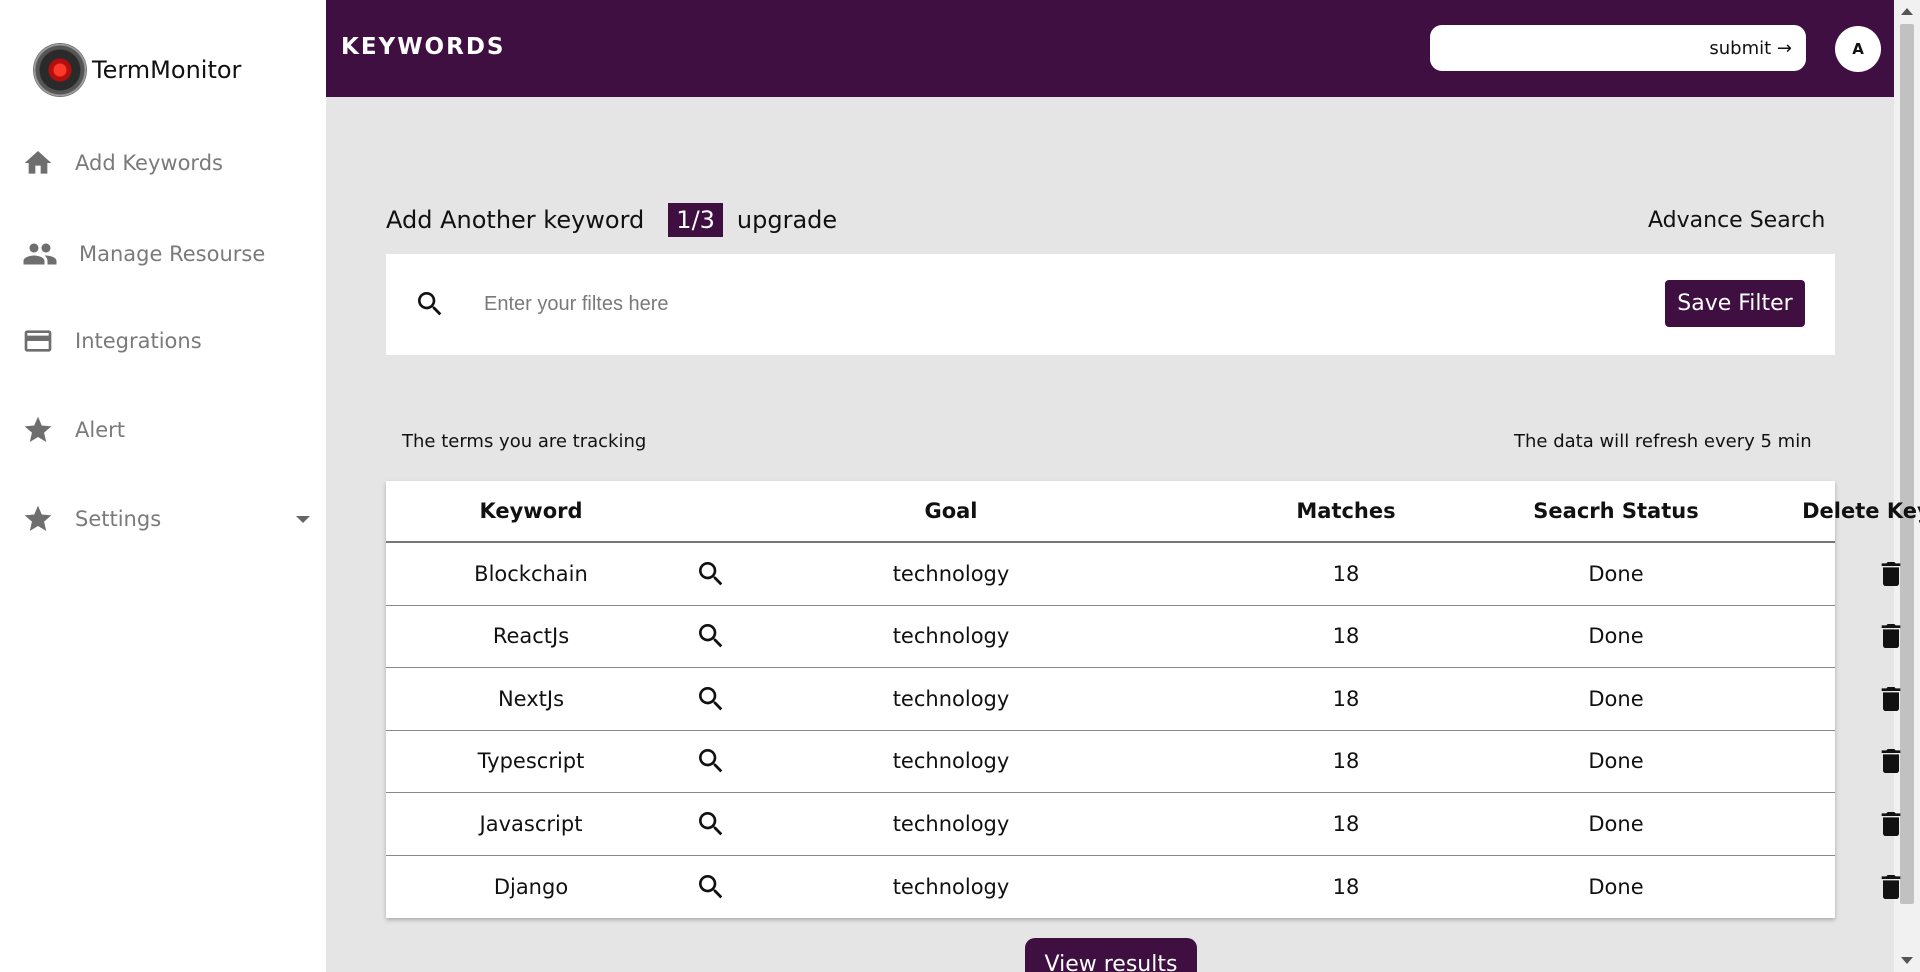 This screenshot has width=1920, height=972. Describe the element at coordinates (695, 220) in the screenshot. I see `quota-badge: 1/3` at that location.